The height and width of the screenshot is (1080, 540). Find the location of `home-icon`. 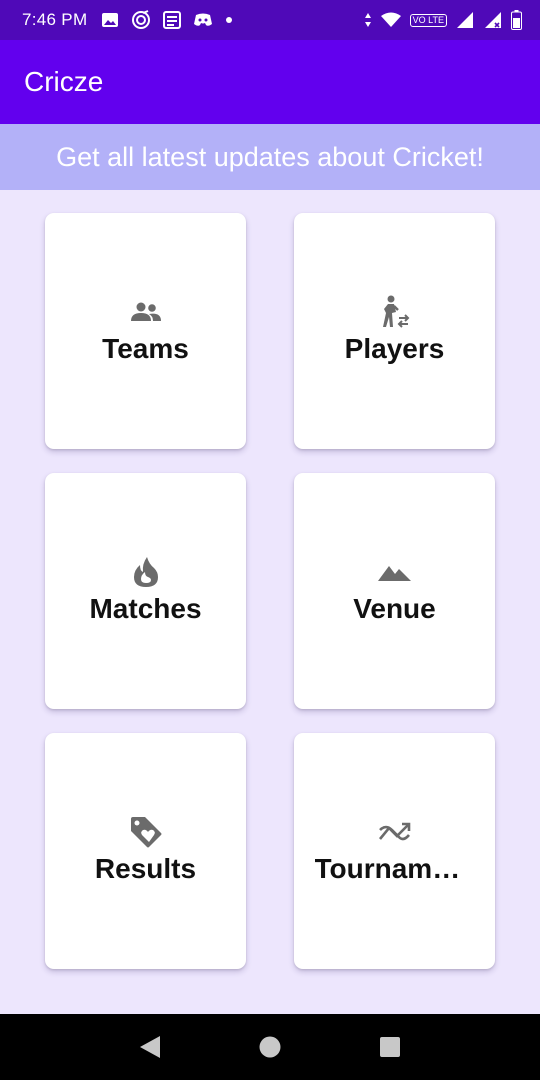

home-icon is located at coordinates (270, 1047).